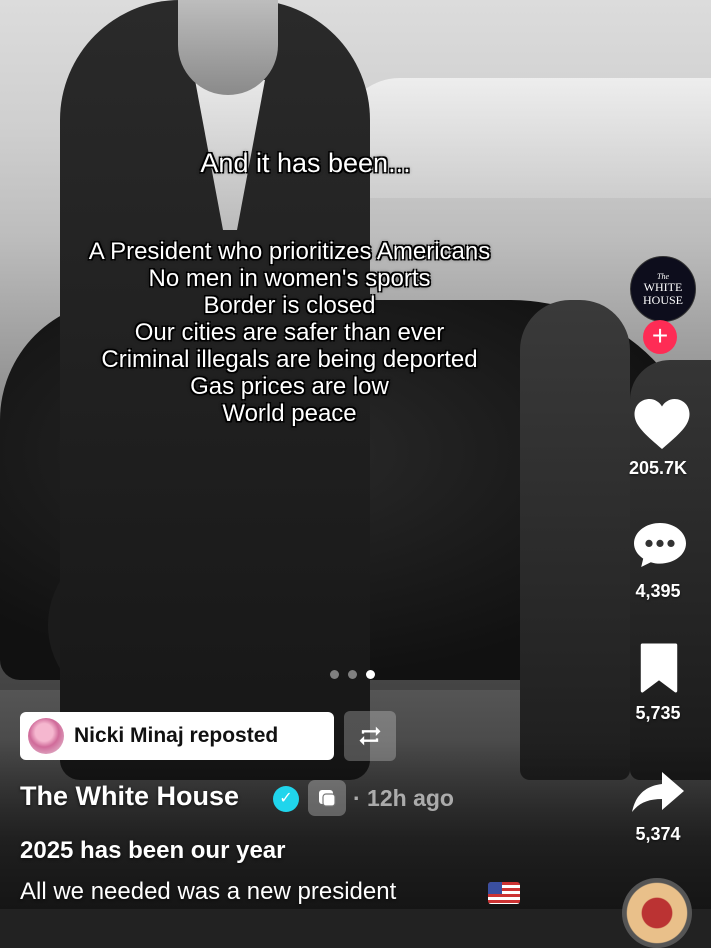 Image resolution: width=711 pixels, height=948 pixels. I want to click on repost-label: Nicki Minaj reposted, so click(176, 735).